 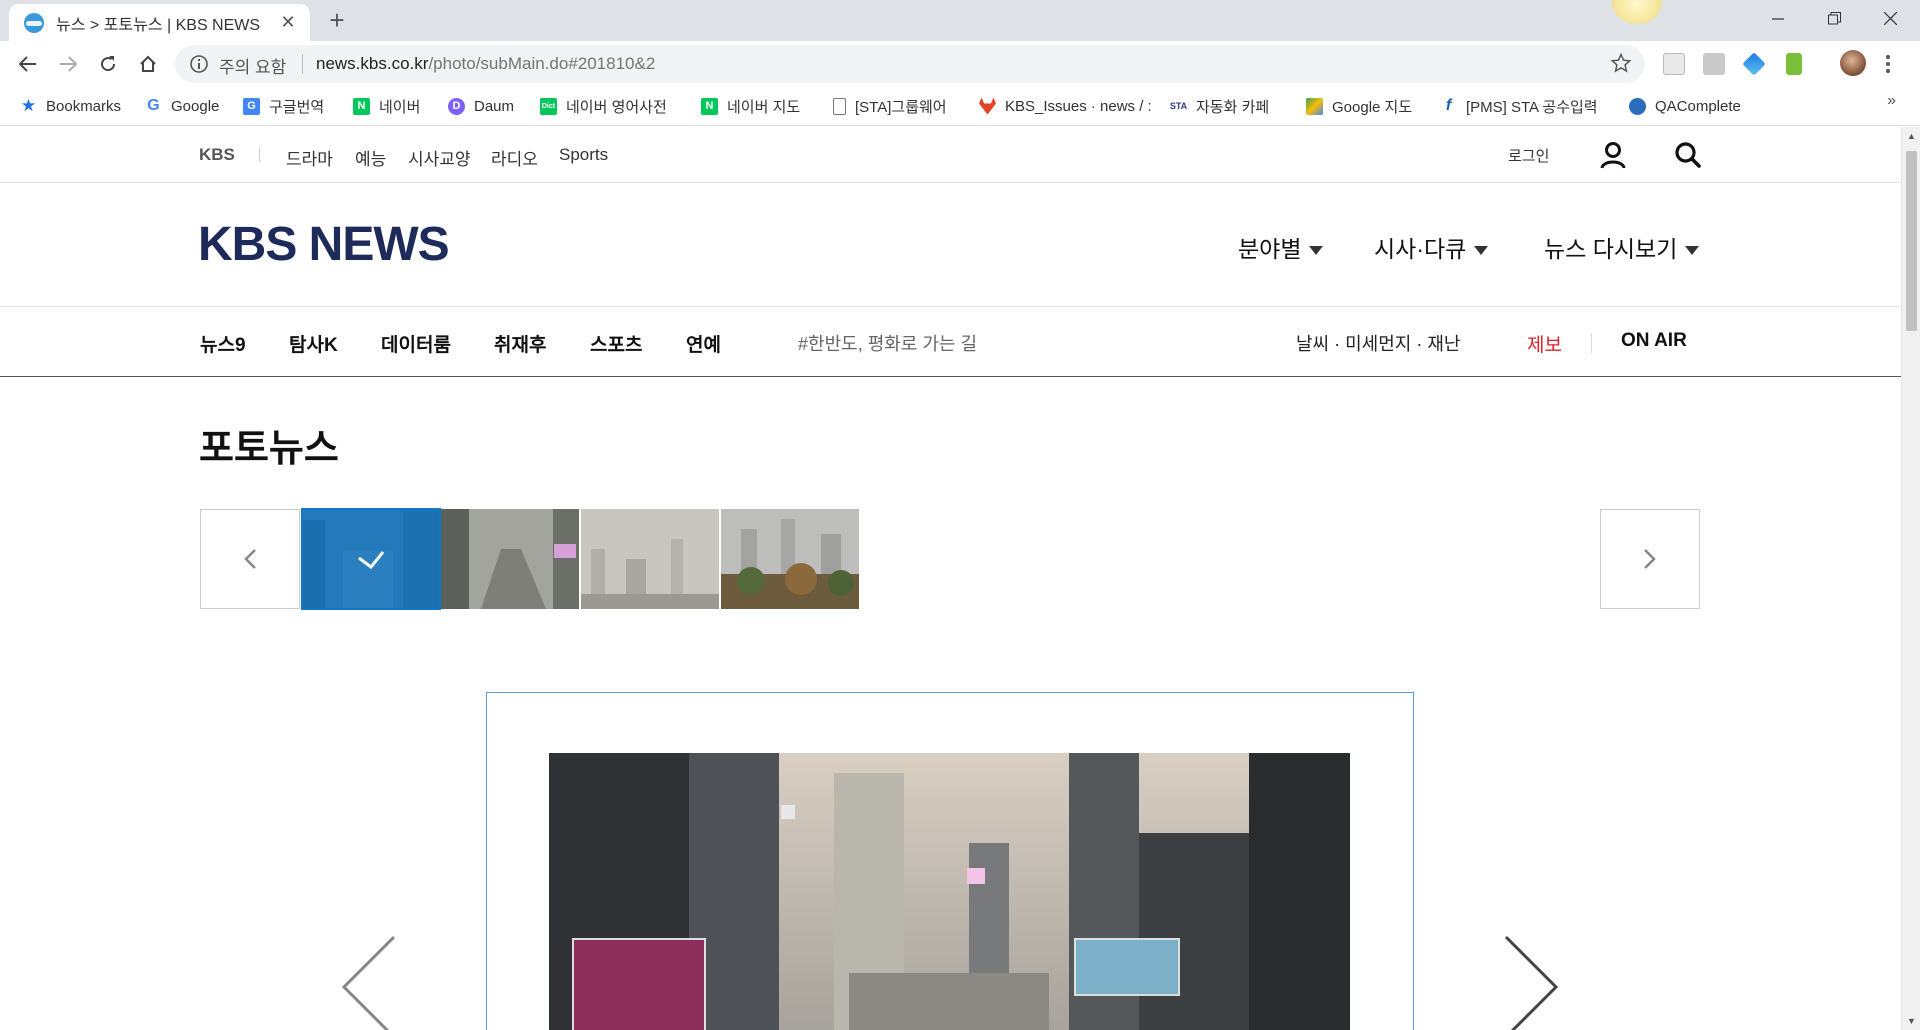 I want to click on bookmark-item: G 구글번역, so click(x=283, y=106).